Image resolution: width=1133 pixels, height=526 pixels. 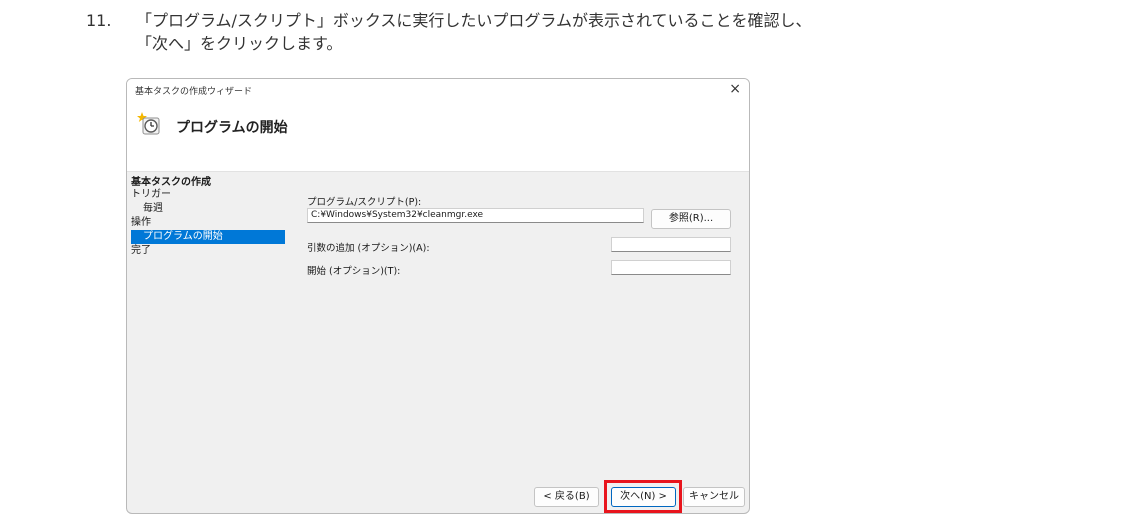 I want to click on back-button: < 戻る(B), so click(x=566, y=497).